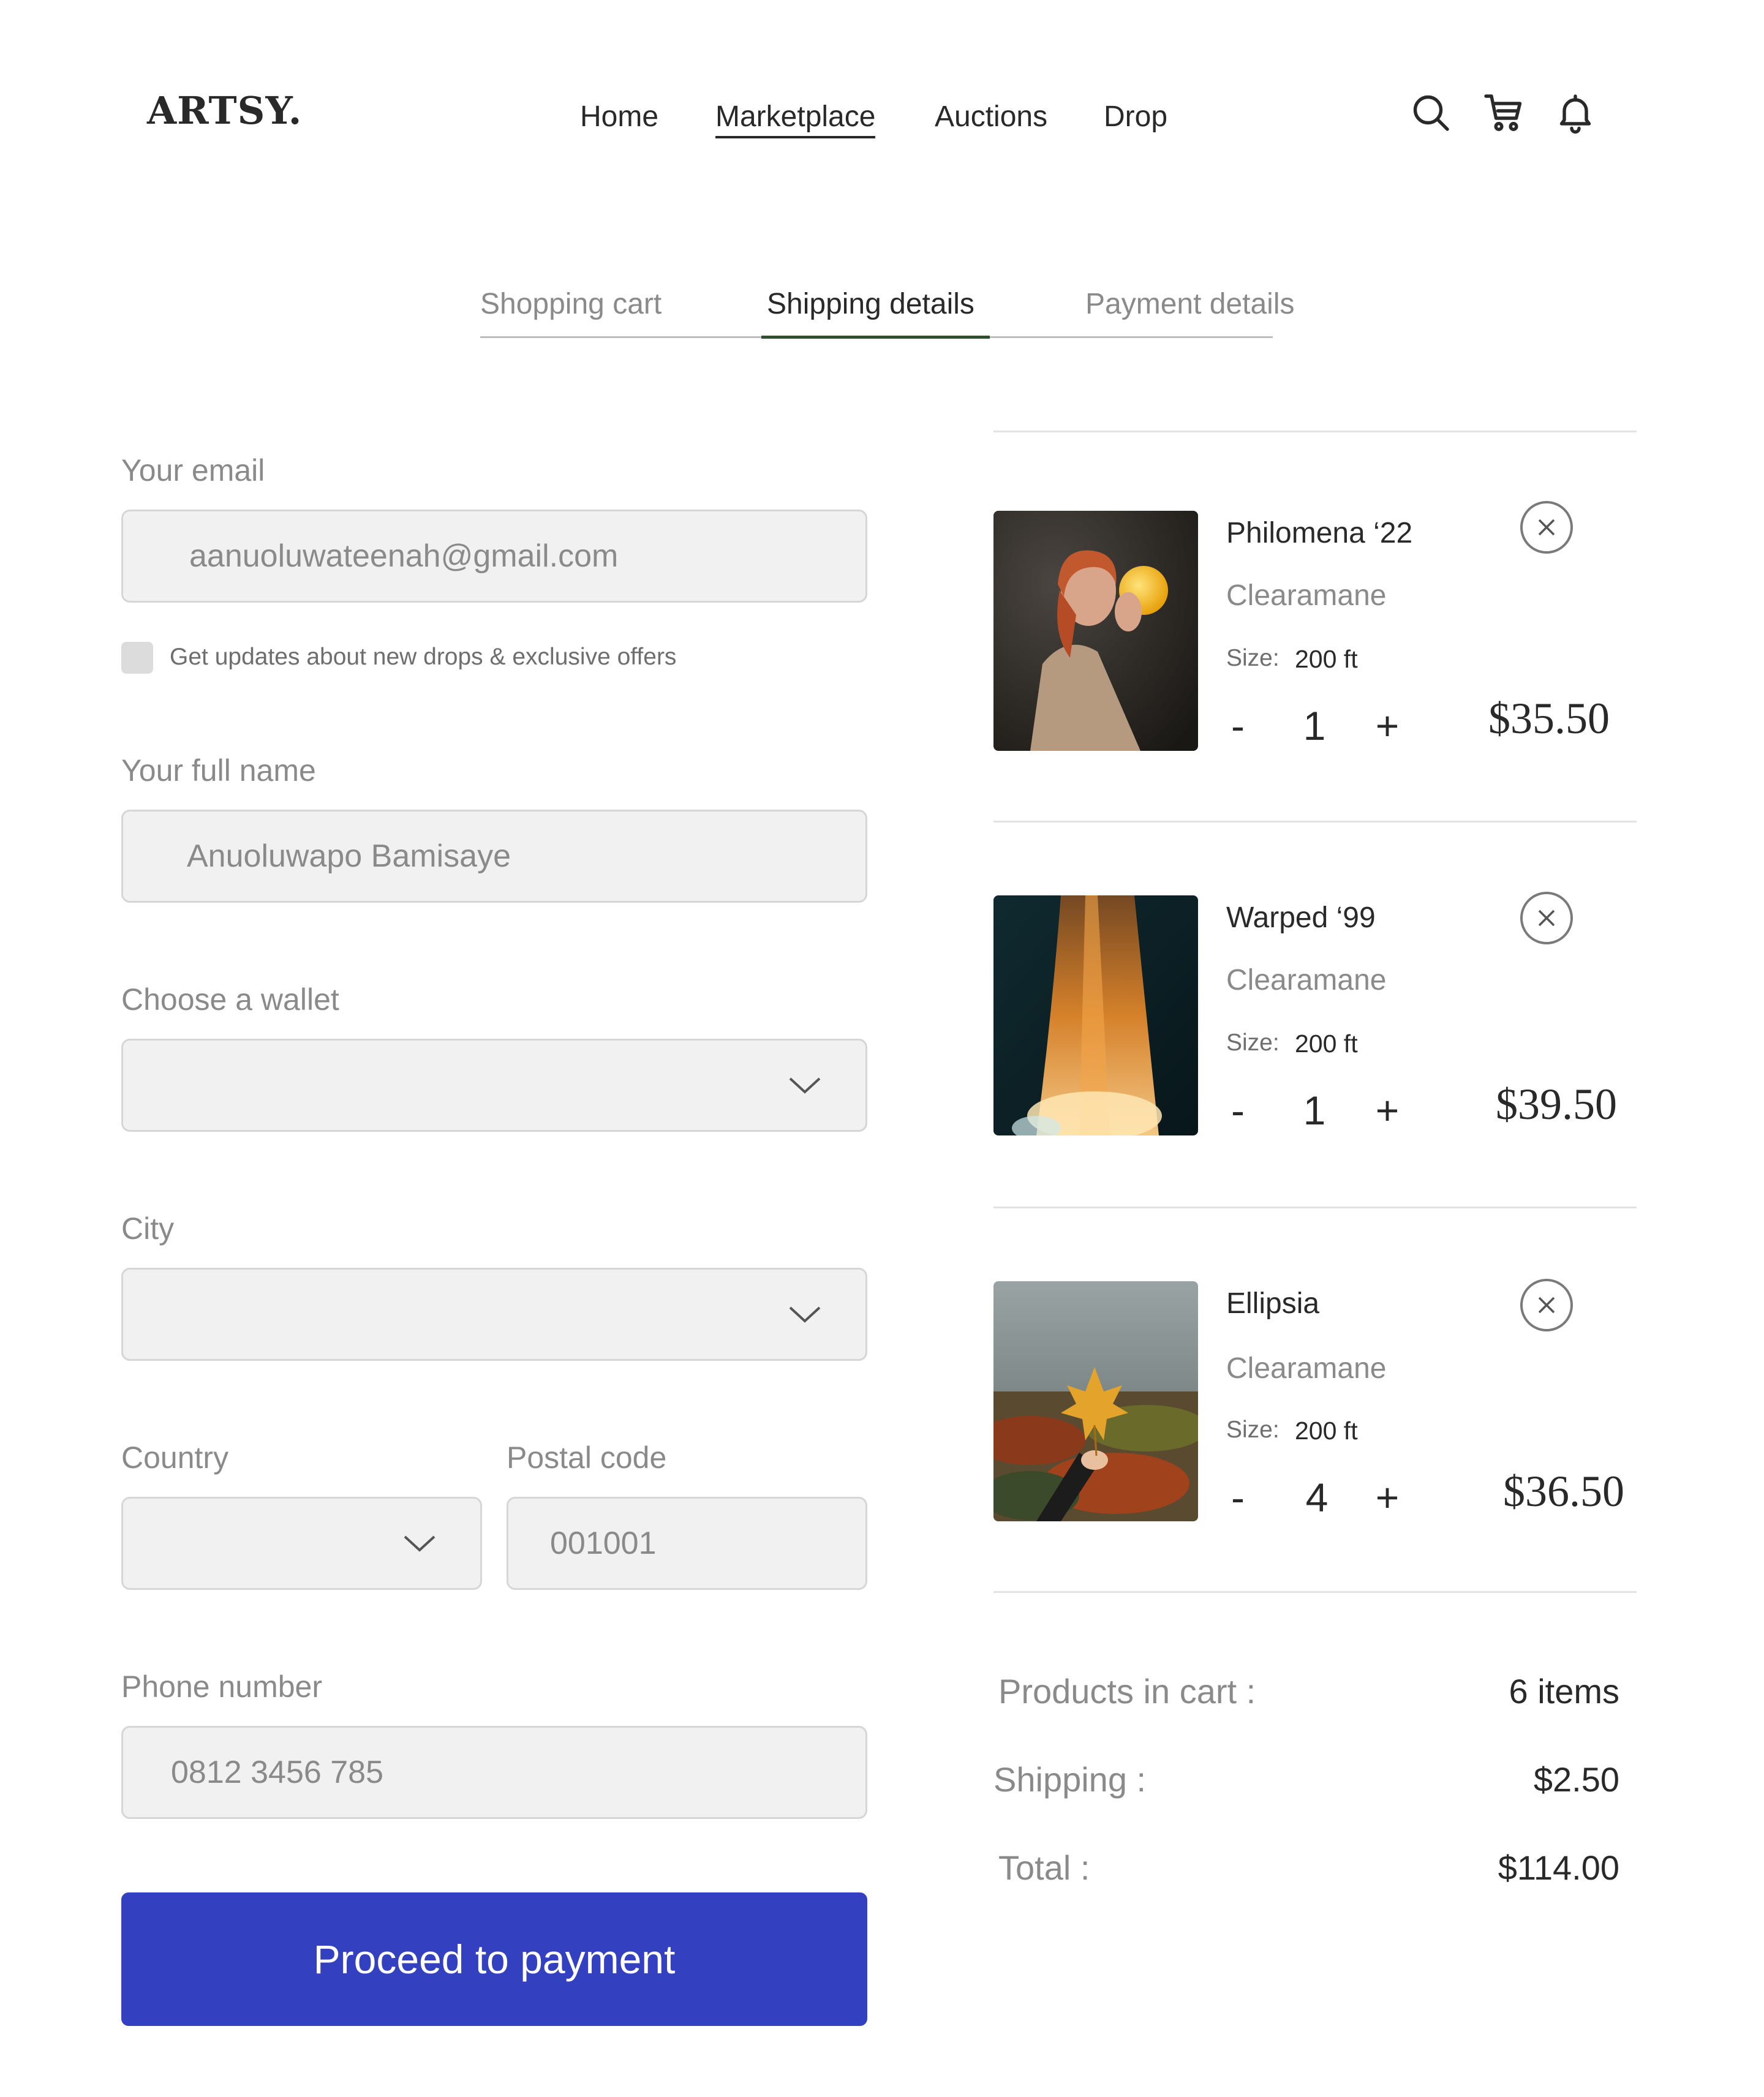  What do you see at coordinates (301, 1544) in the screenshot?
I see `country-select` at bounding box center [301, 1544].